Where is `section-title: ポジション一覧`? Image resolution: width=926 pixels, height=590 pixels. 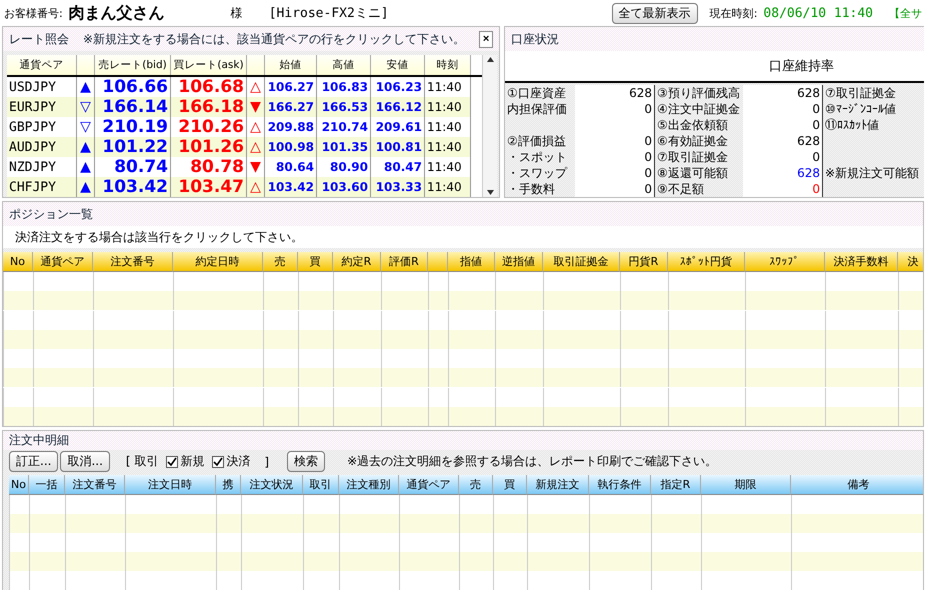 section-title: ポジション一覧 is located at coordinates (51, 214).